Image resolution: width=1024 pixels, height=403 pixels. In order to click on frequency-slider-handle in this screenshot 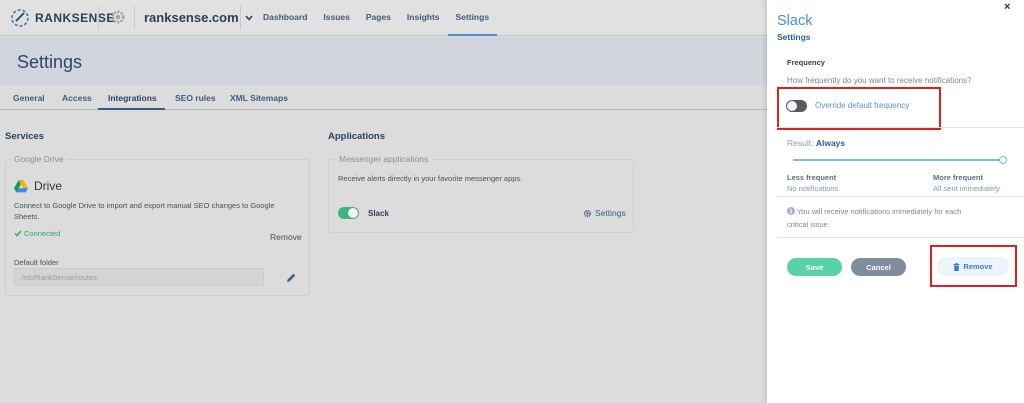, I will do `click(1003, 160)`.